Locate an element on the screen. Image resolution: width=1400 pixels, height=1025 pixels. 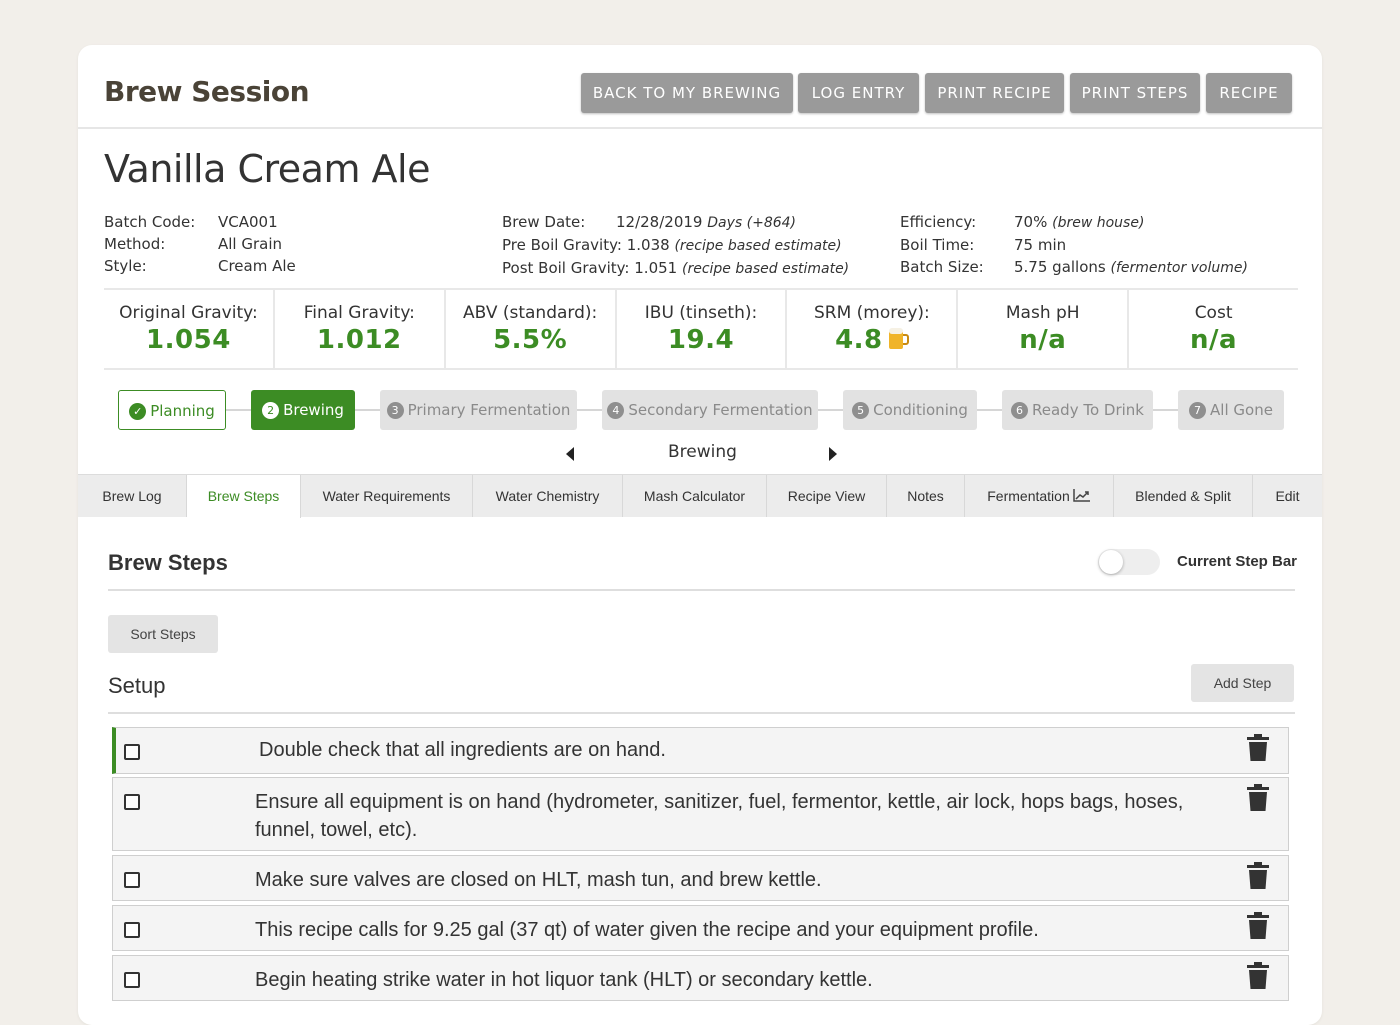
efficiency-note: (brew house) is located at coordinates (1098, 223).